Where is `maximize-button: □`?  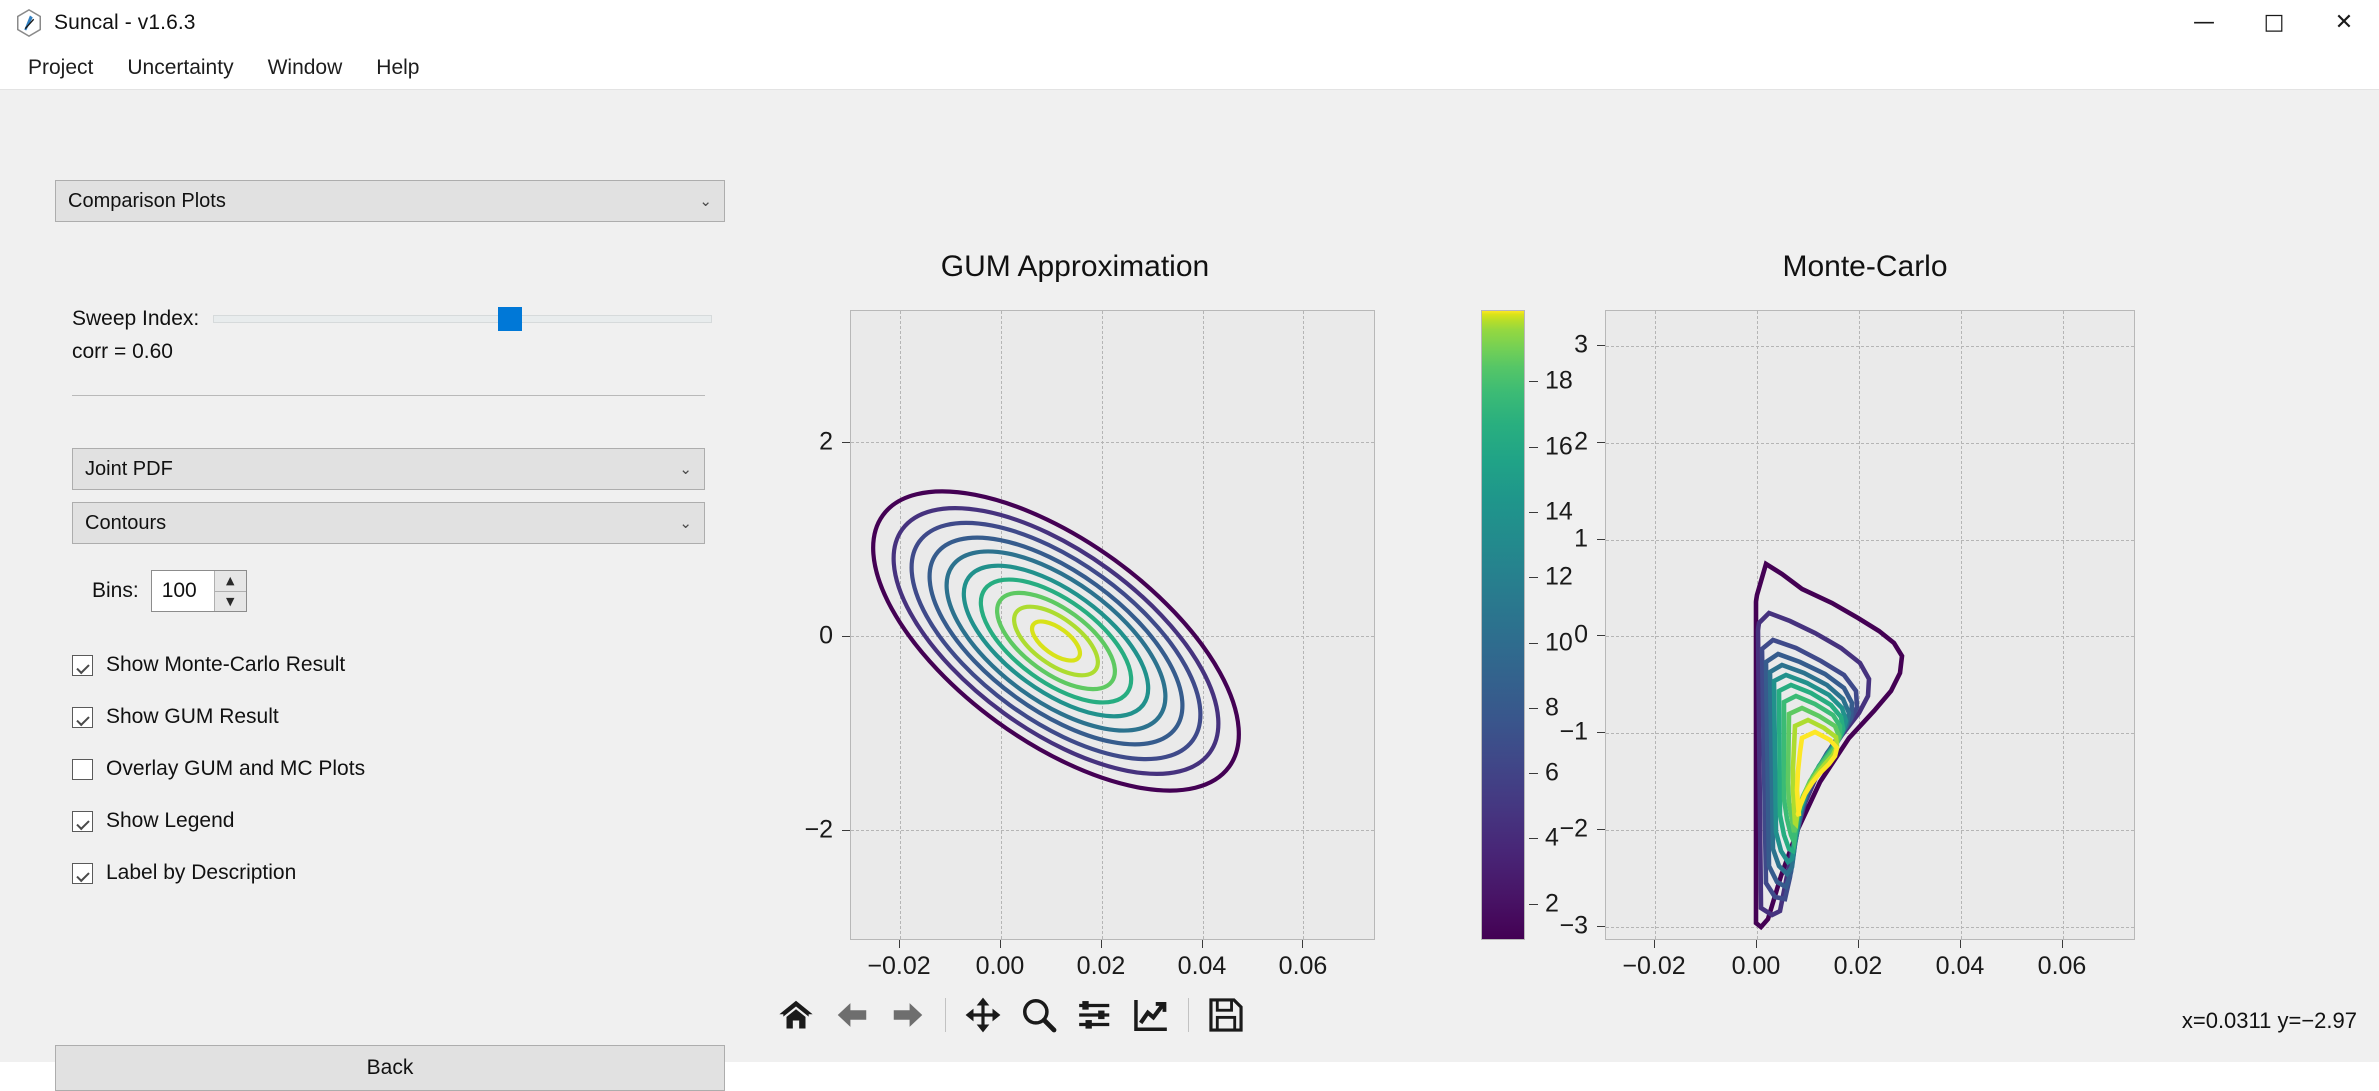
maximize-button: □ is located at coordinates (2274, 23).